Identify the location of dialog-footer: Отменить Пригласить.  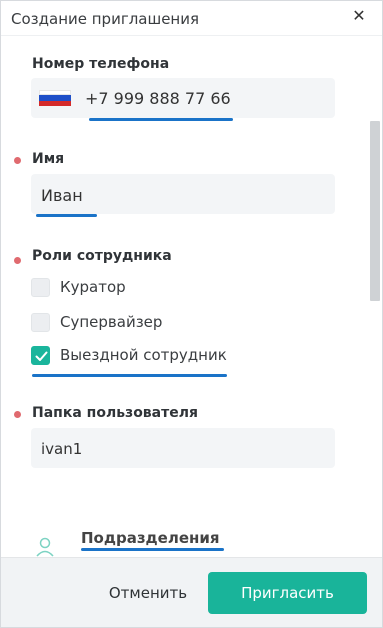
(191, 592).